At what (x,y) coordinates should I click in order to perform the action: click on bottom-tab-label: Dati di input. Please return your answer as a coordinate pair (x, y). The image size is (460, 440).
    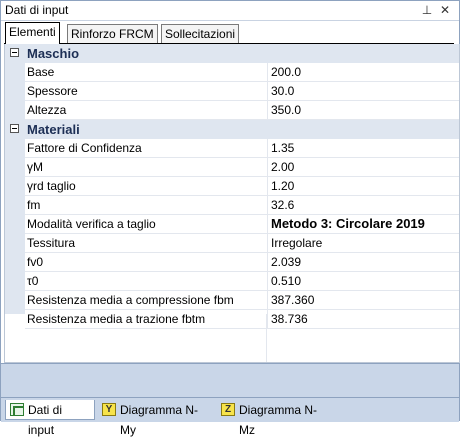
    Looking at the image, I should click on (45, 420).